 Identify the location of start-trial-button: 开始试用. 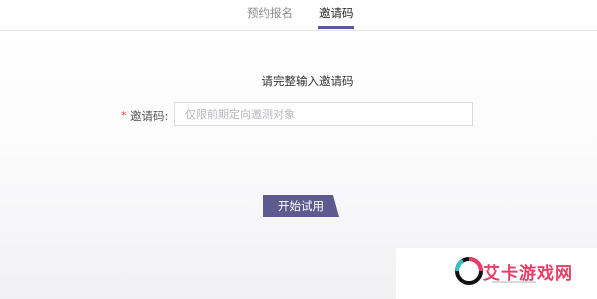
(301, 206).